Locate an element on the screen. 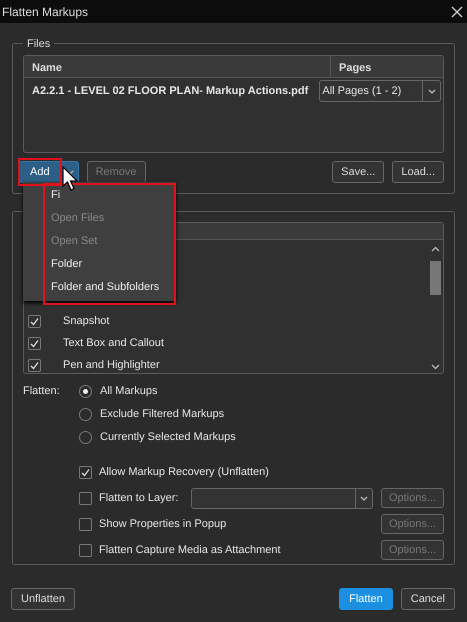 The height and width of the screenshot is (622, 467). radio-label: All Markups is located at coordinates (129, 392).